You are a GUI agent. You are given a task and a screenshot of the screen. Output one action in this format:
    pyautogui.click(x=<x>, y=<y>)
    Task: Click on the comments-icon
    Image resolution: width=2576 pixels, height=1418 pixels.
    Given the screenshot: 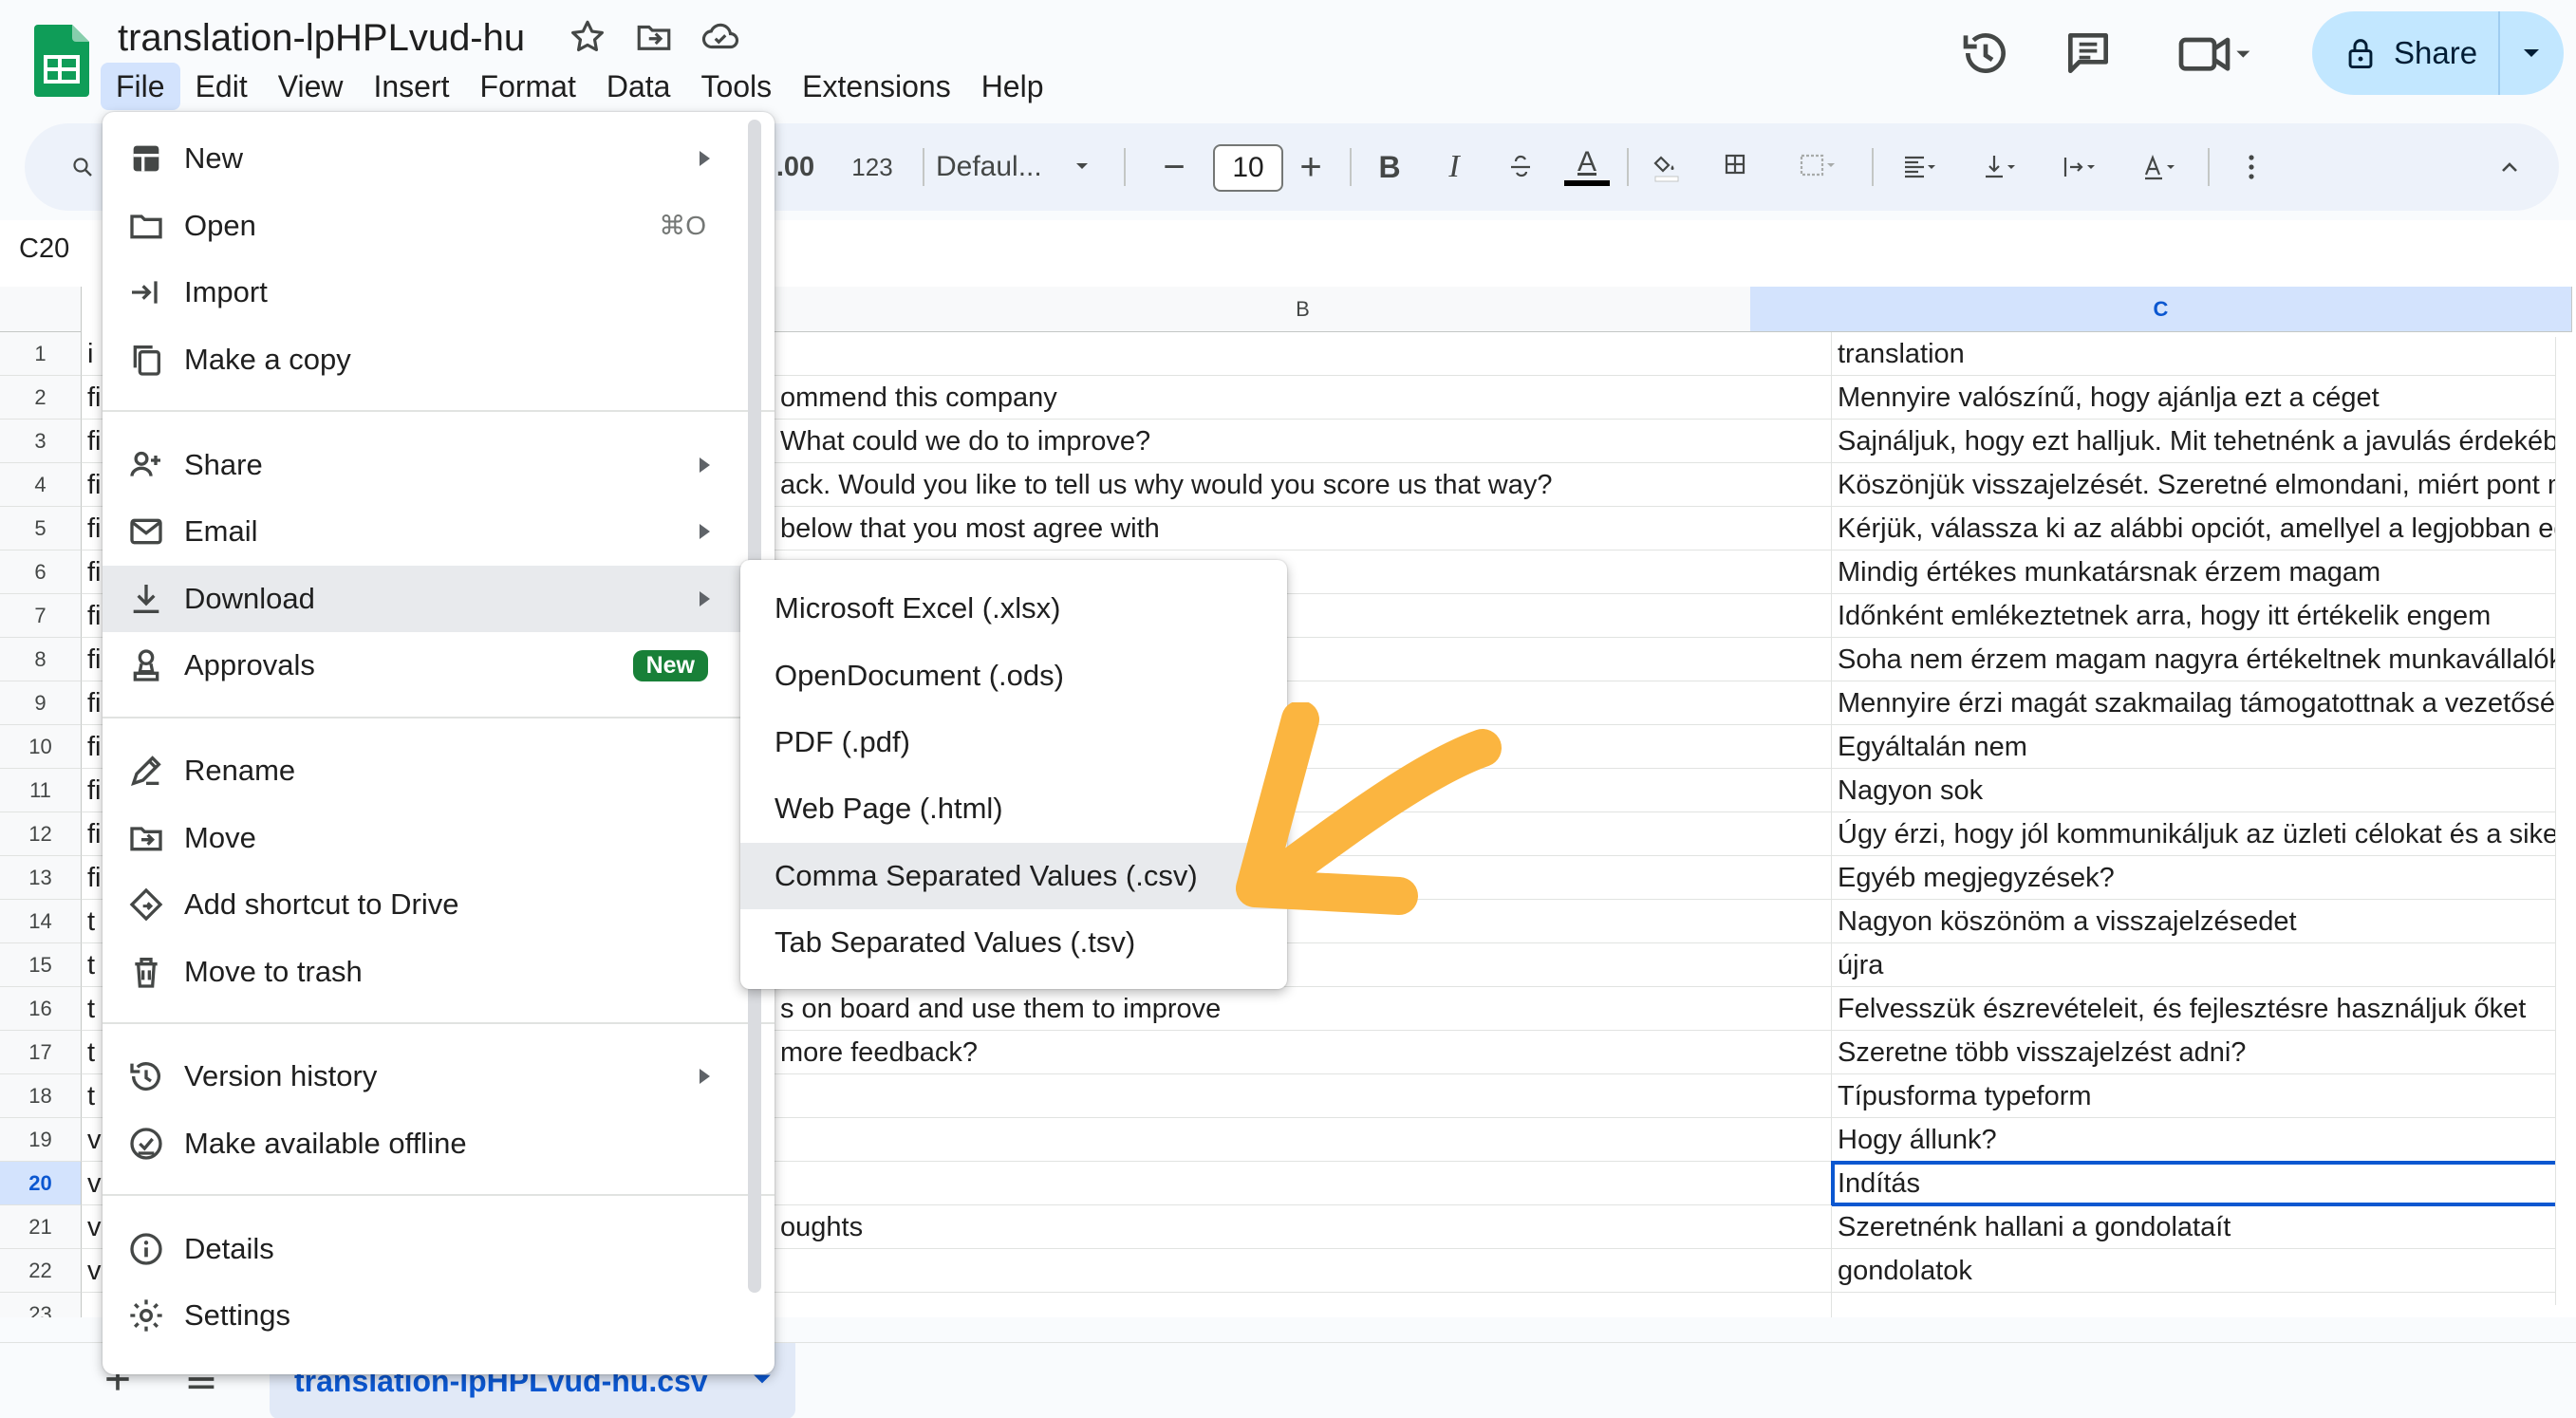 What is the action you would take?
    pyautogui.click(x=2088, y=53)
    